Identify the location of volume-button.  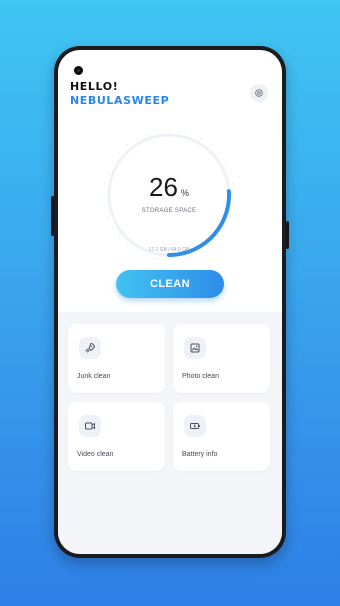
(52, 216).